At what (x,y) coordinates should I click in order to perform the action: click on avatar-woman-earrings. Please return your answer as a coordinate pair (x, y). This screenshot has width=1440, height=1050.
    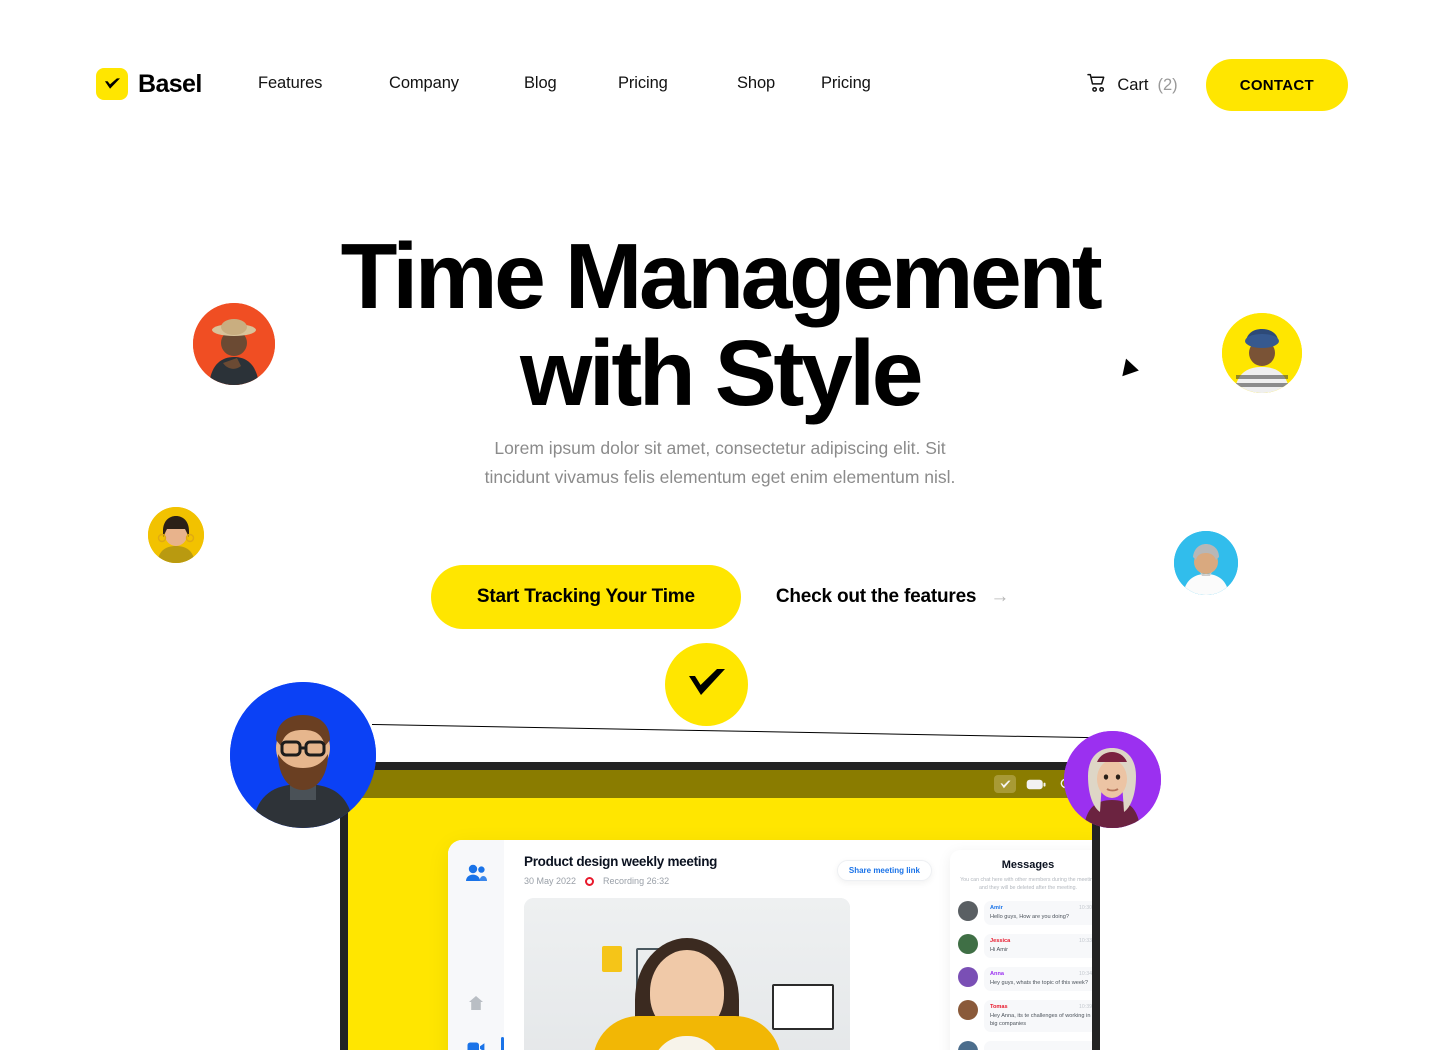
    Looking at the image, I should click on (176, 535).